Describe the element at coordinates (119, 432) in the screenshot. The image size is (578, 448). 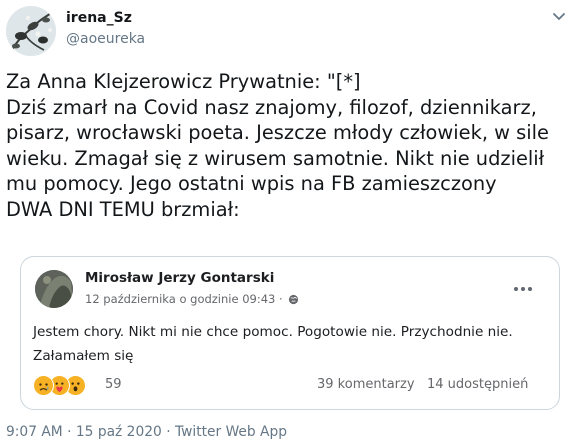
I see `tweet-date: 15 paź 2020` at that location.